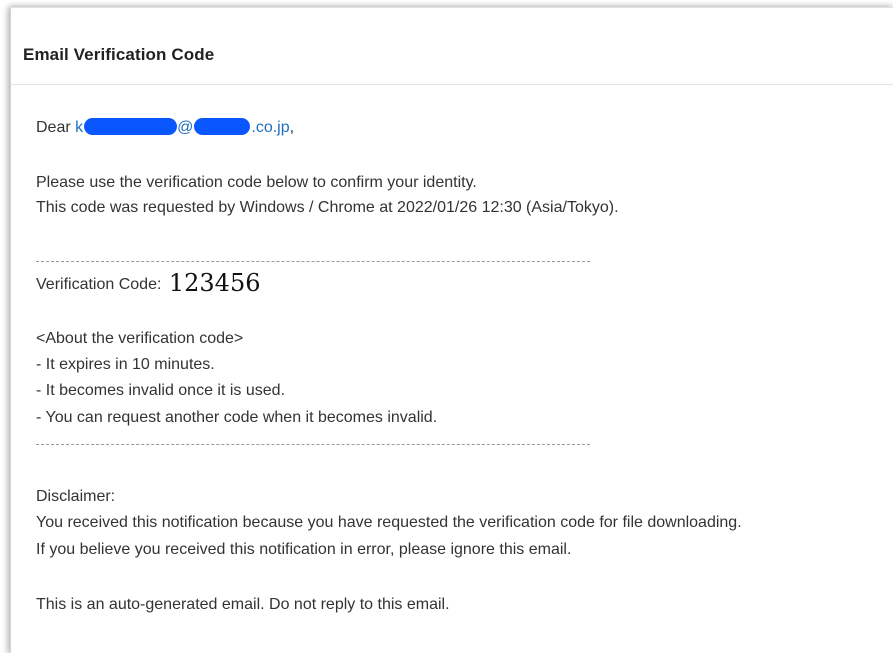 This screenshot has width=893, height=653. What do you see at coordinates (76, 496) in the screenshot?
I see `disclaimer-heading: Disclaimer:` at bounding box center [76, 496].